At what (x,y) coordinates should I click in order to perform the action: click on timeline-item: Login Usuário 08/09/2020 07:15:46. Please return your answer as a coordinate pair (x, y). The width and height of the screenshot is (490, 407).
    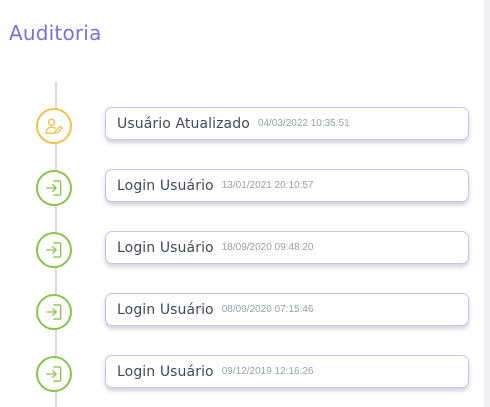
    Looking at the image, I should click on (242, 314).